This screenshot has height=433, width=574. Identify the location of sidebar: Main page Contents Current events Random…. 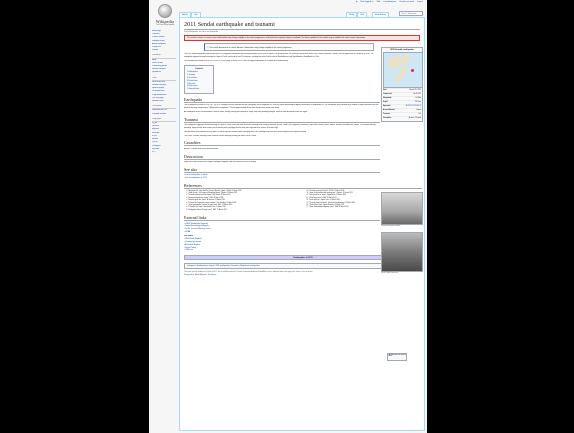
(164, 92).